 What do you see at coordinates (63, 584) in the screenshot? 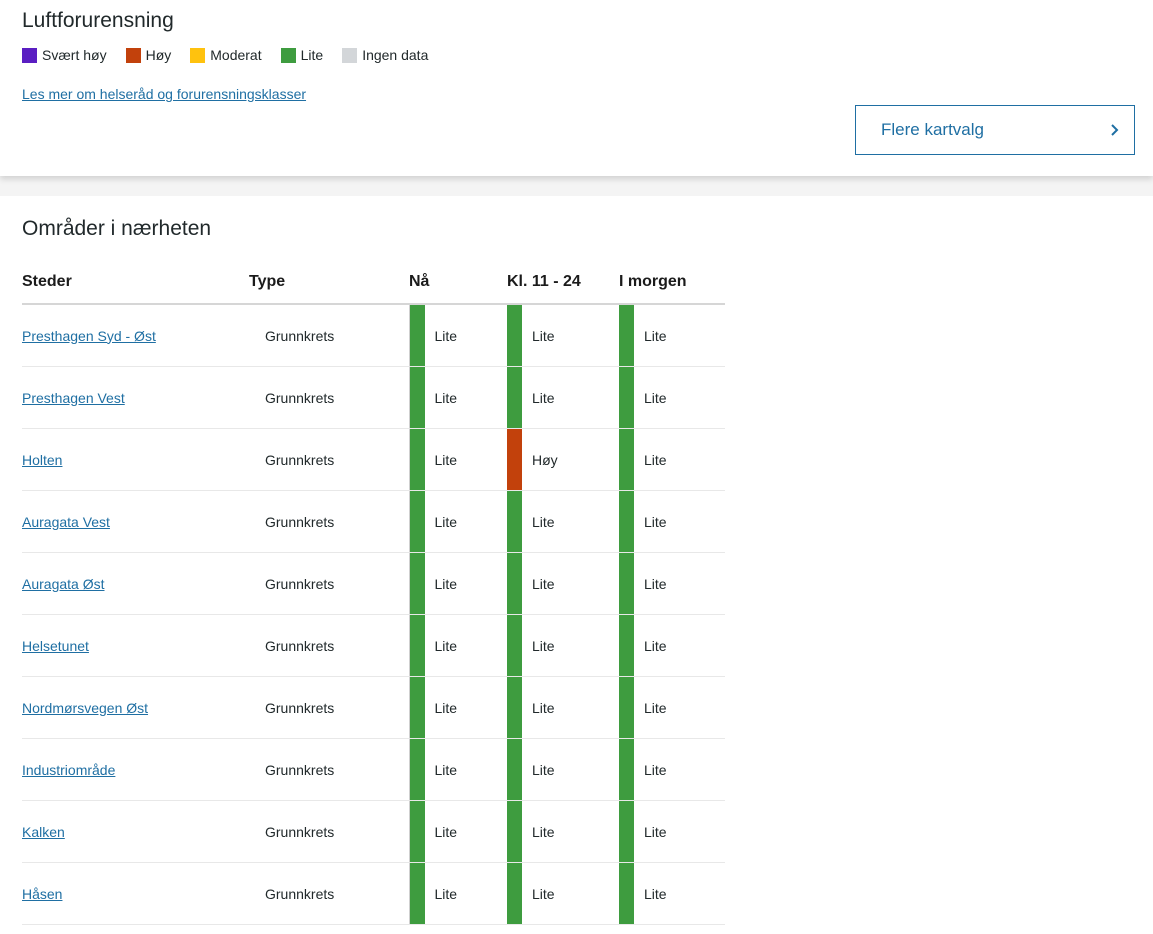
I see `place-link: Auragata Øst` at bounding box center [63, 584].